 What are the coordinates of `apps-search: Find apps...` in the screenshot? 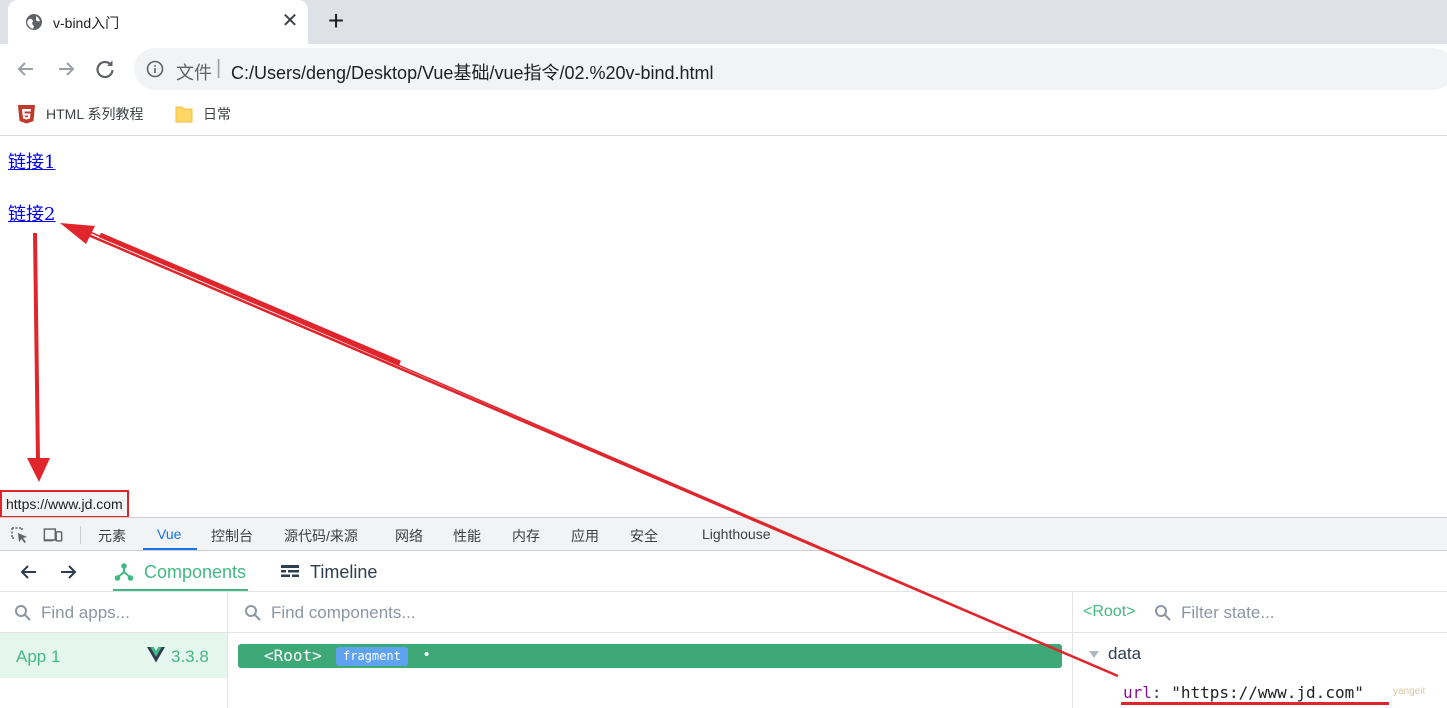 It's located at (113, 612).